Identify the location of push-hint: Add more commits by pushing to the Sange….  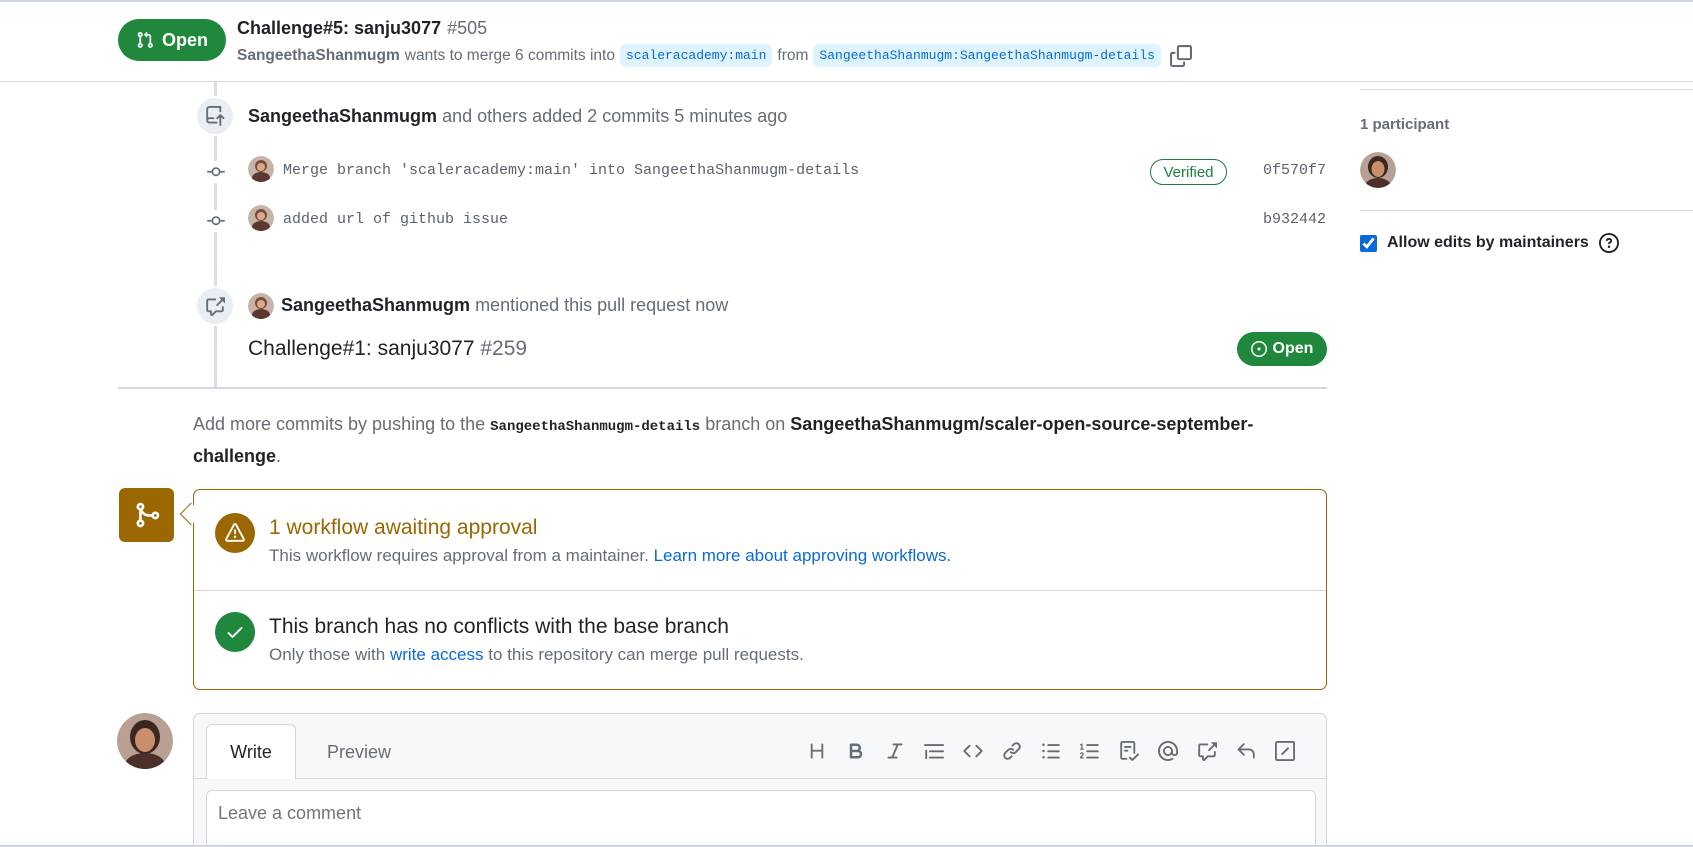
(753, 440).